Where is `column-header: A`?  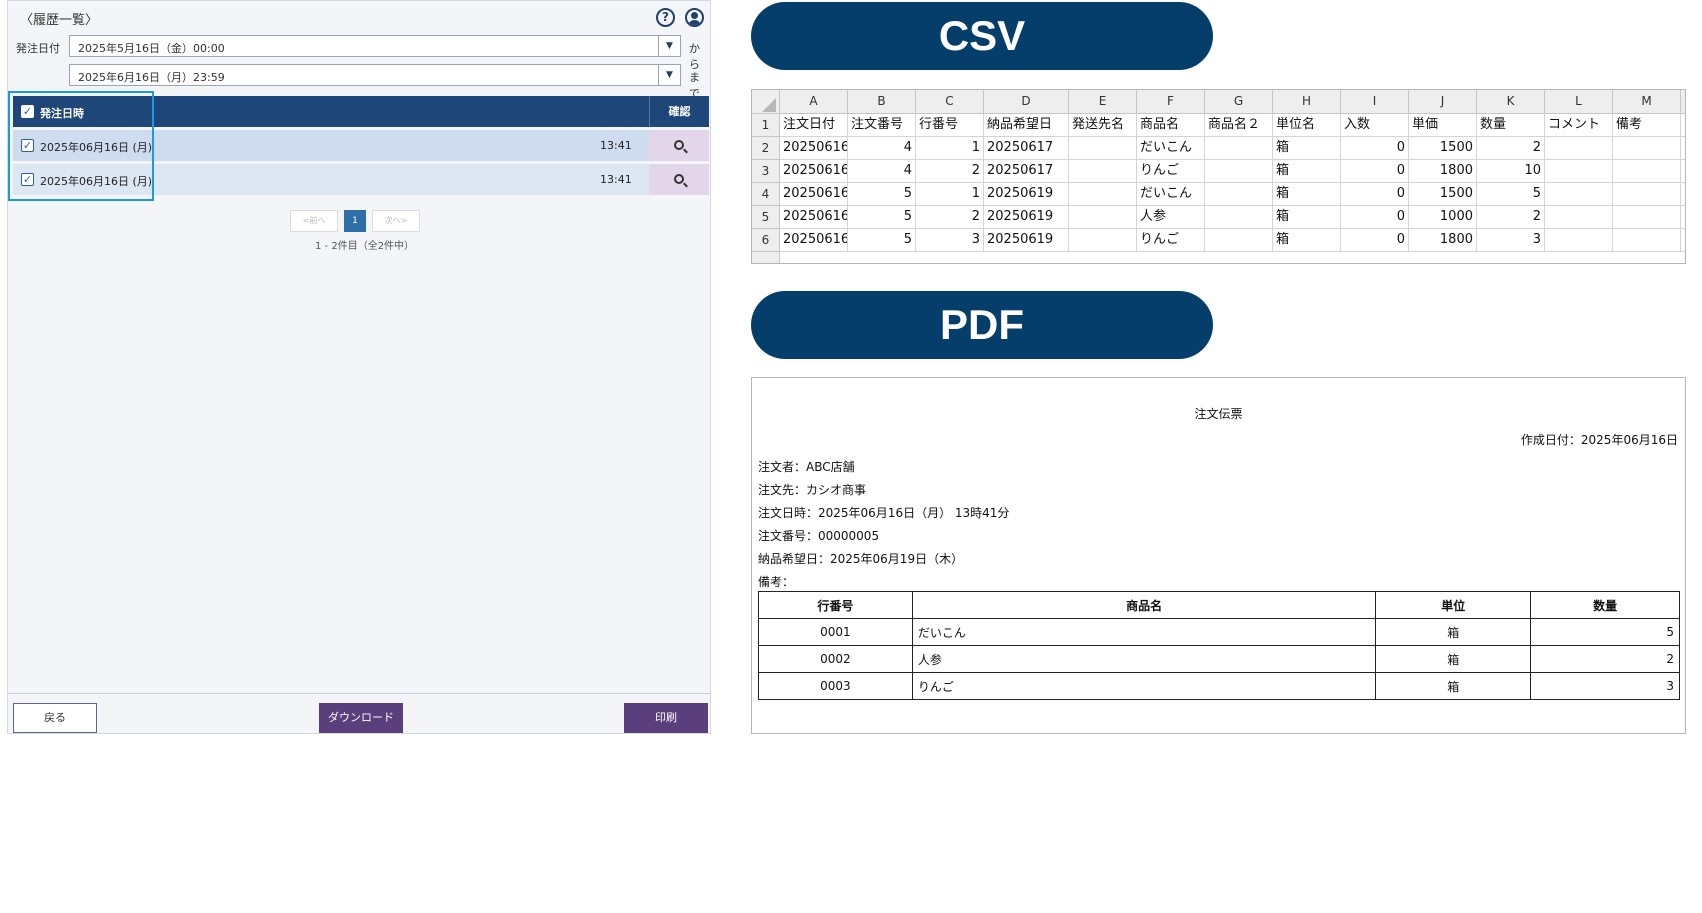
column-header: A is located at coordinates (814, 102).